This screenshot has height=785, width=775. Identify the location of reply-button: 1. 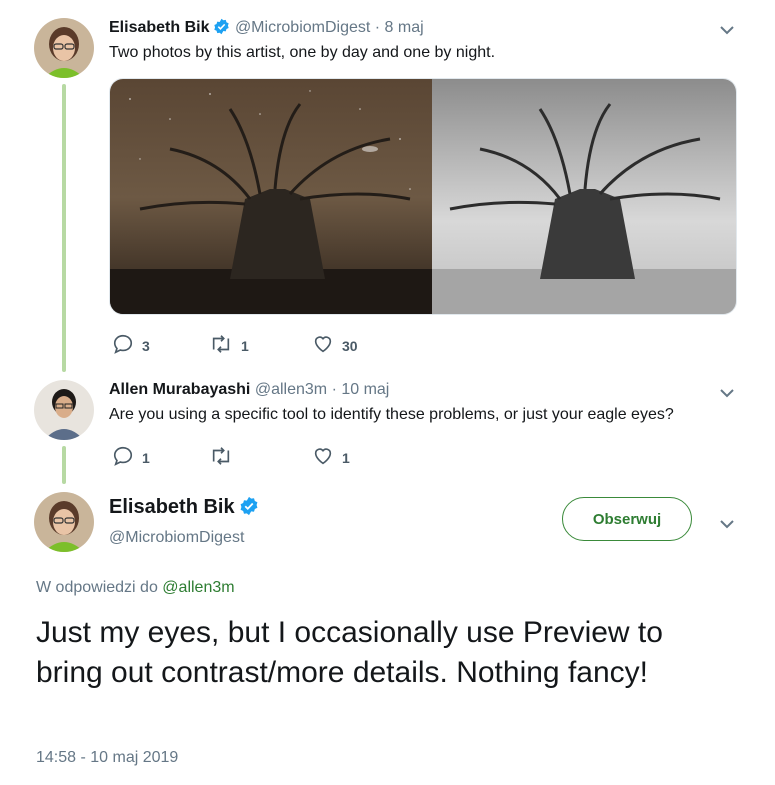
(131, 457).